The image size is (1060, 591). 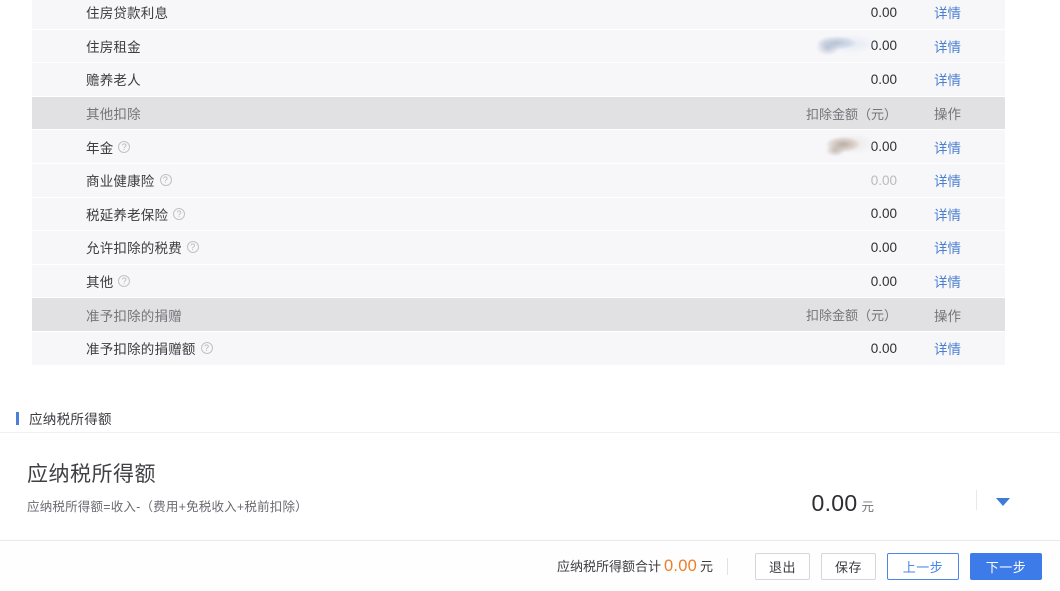 I want to click on table-row: 赡养老人 0.00 详情, so click(x=518, y=80).